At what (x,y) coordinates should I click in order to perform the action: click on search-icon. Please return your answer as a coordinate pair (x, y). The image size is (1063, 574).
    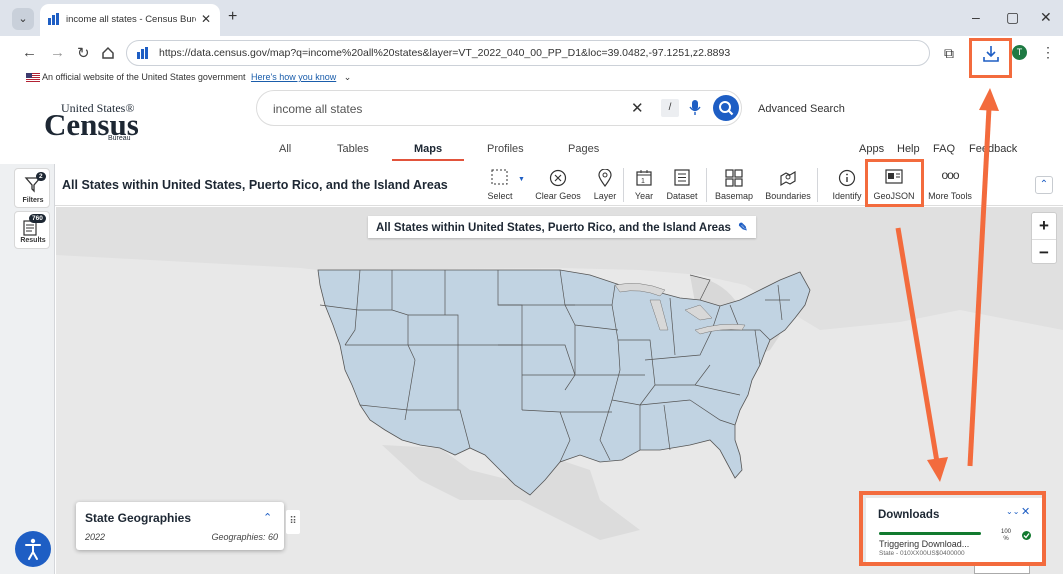
    Looking at the image, I should click on (726, 108).